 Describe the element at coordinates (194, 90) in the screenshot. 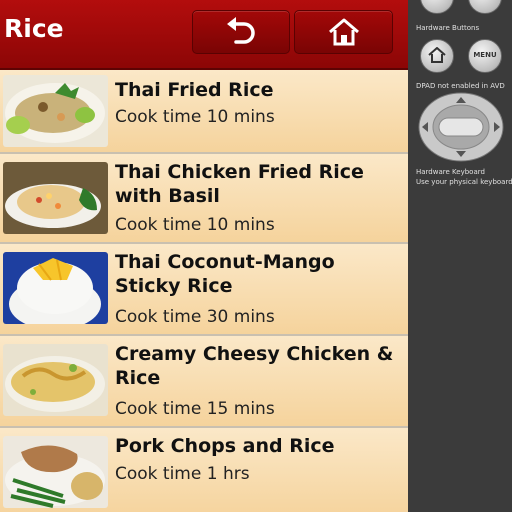

I see `recipe-title: Thai Fried Rice` at that location.